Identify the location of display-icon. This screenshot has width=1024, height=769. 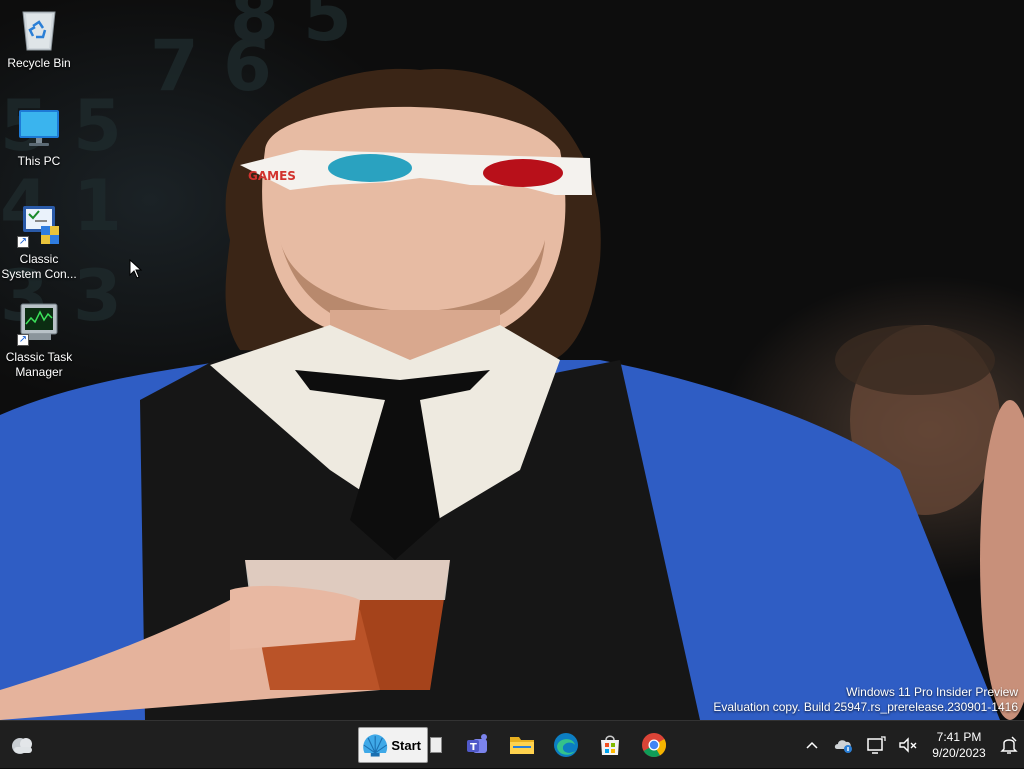
(876, 745).